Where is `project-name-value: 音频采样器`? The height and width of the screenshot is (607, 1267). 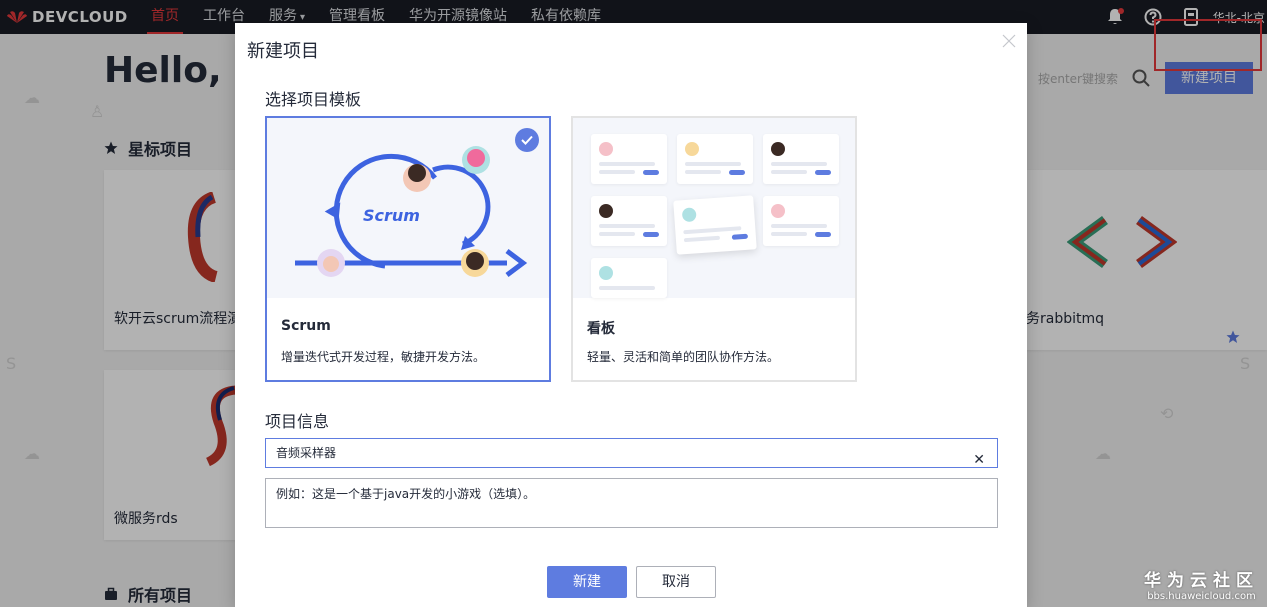
project-name-value: 音频采样器 is located at coordinates (306, 453).